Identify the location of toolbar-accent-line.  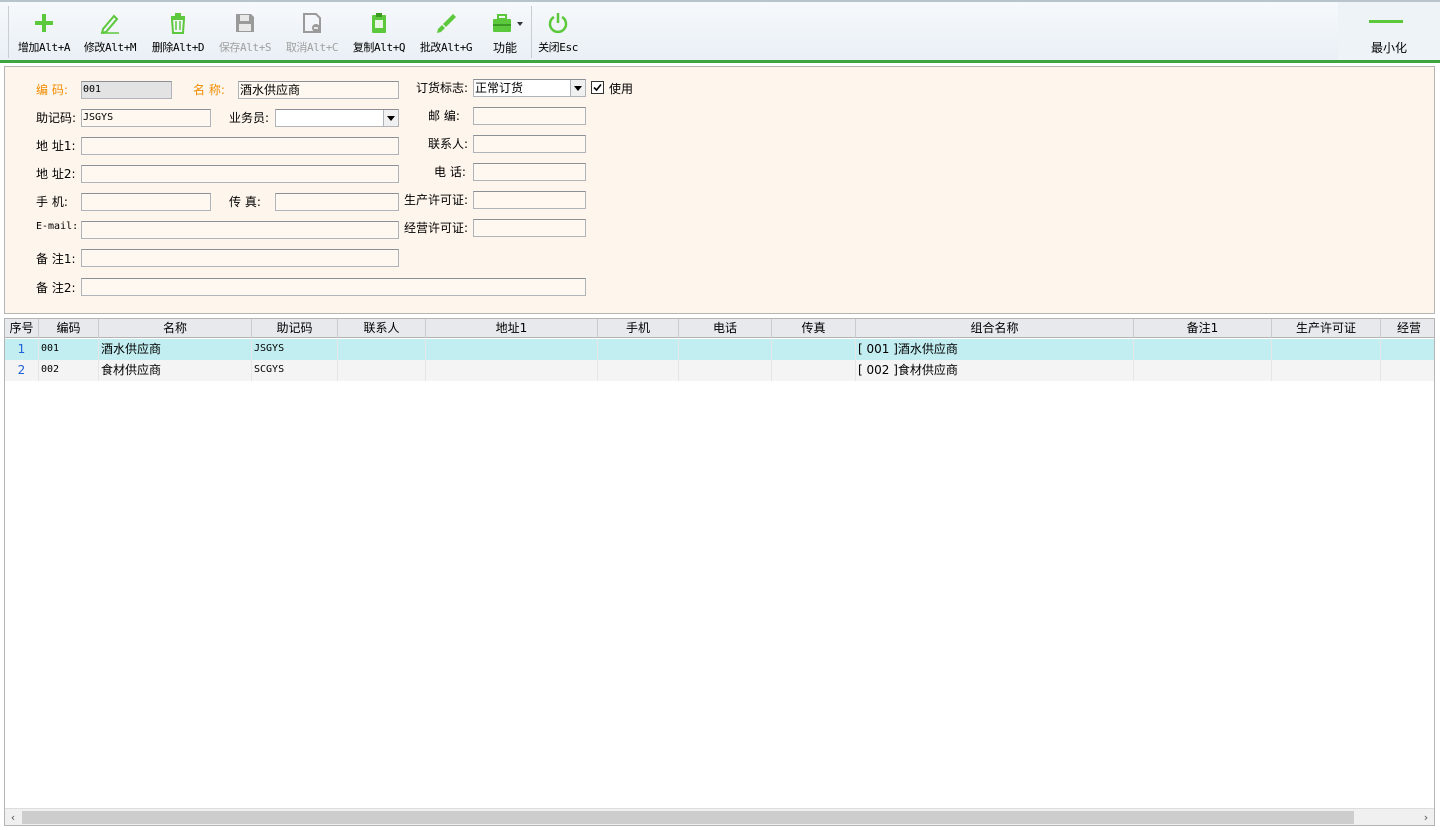
(720, 61).